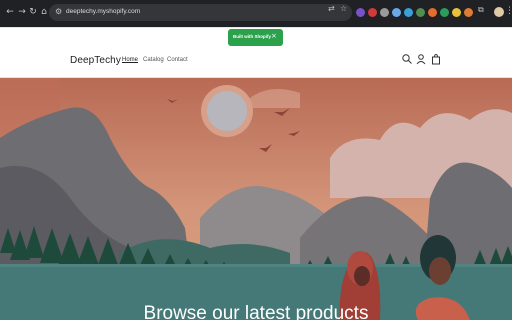  Describe the element at coordinates (499, 12) in the screenshot. I see `profile-avatar` at that location.